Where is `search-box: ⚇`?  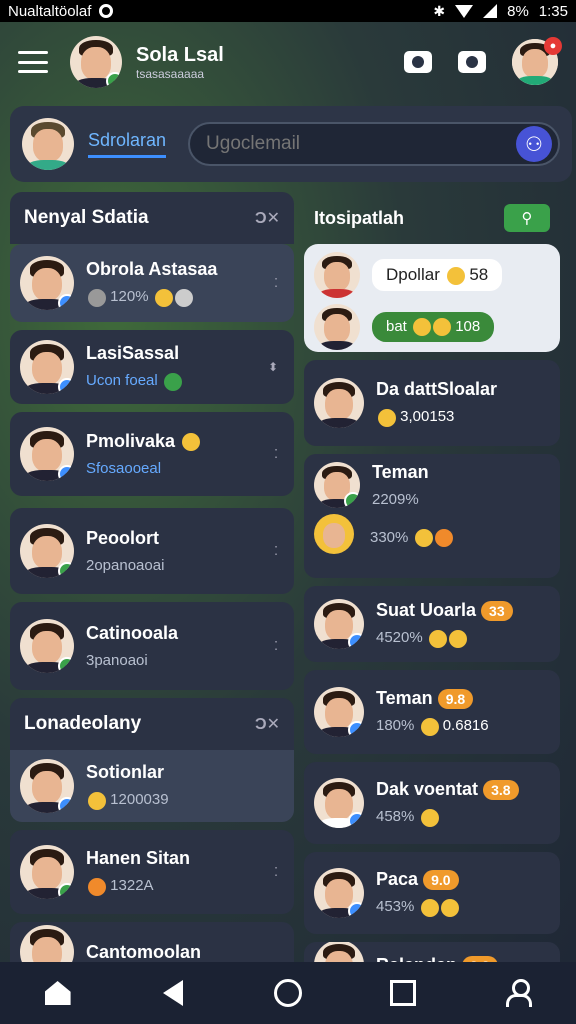
search-box: ⚇ is located at coordinates (374, 144).